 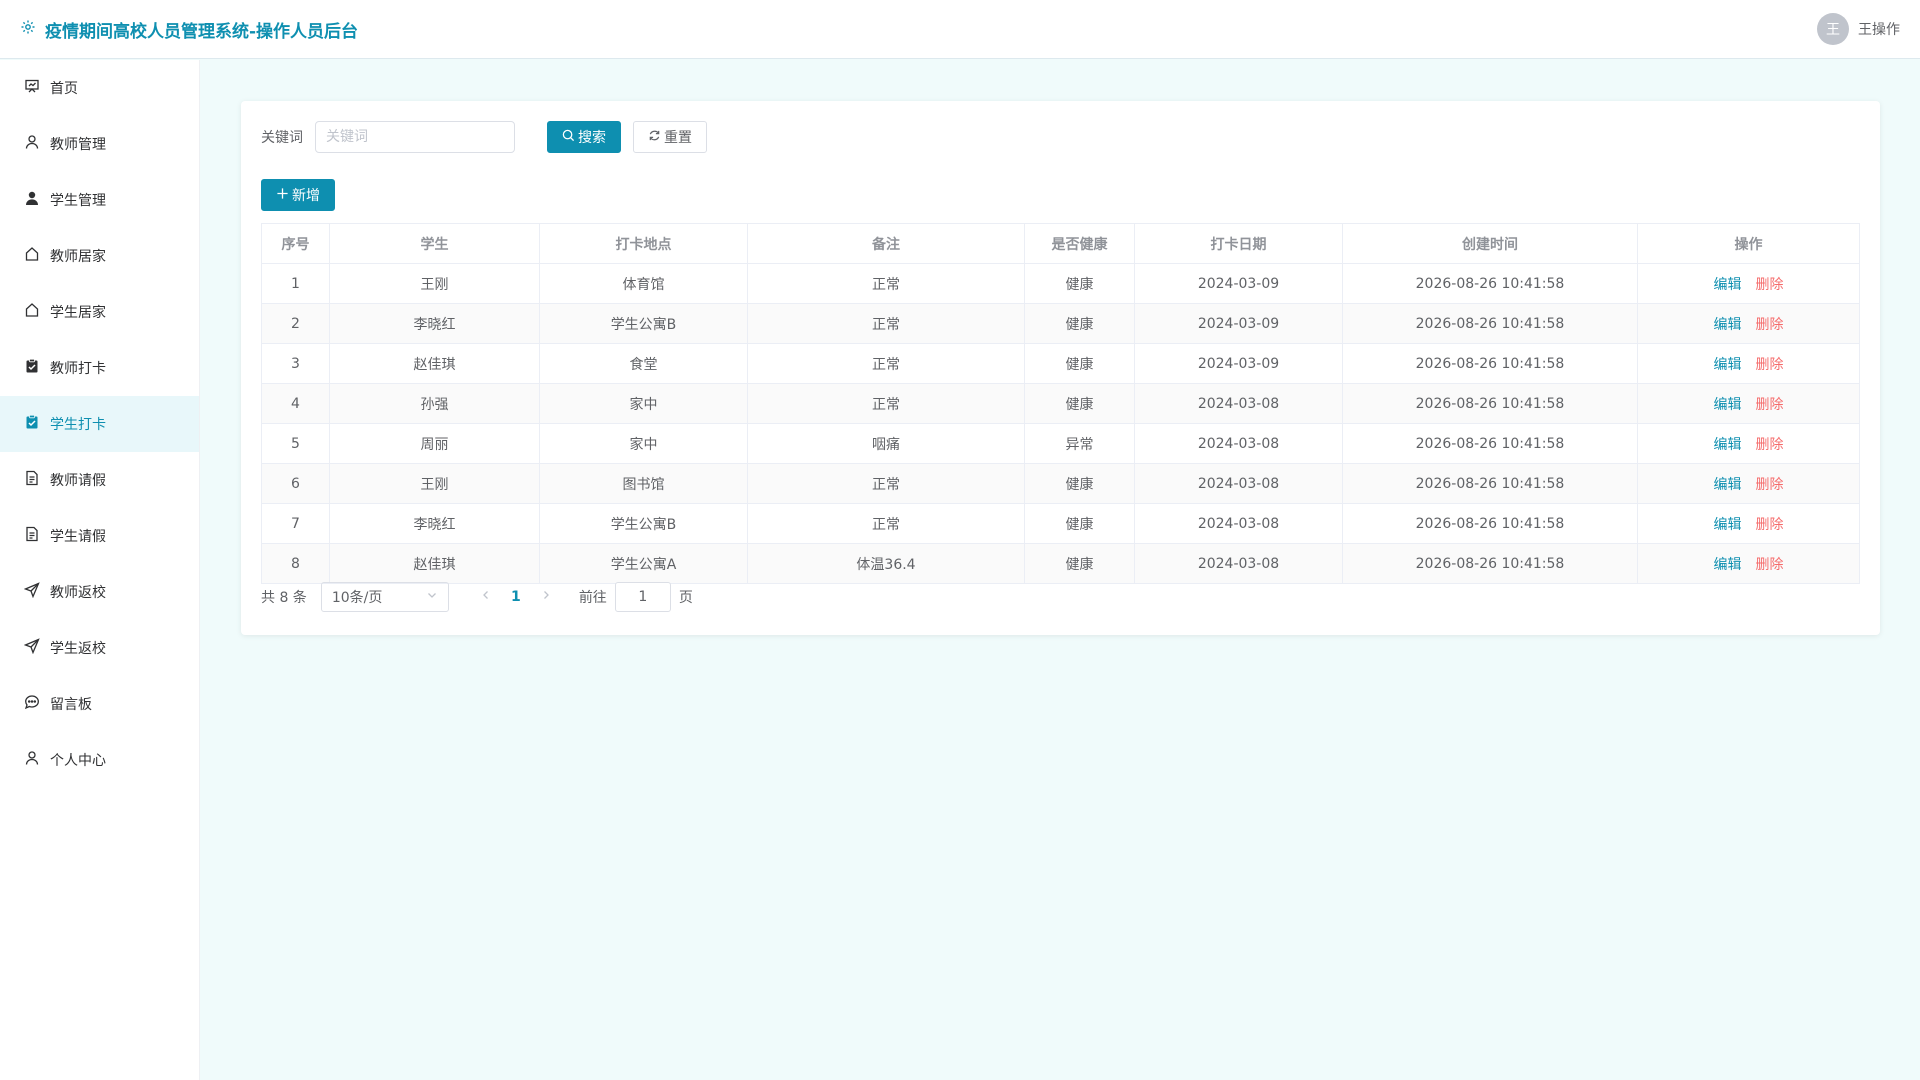 What do you see at coordinates (1748, 243) in the screenshot?
I see `column-header: 操作` at bounding box center [1748, 243].